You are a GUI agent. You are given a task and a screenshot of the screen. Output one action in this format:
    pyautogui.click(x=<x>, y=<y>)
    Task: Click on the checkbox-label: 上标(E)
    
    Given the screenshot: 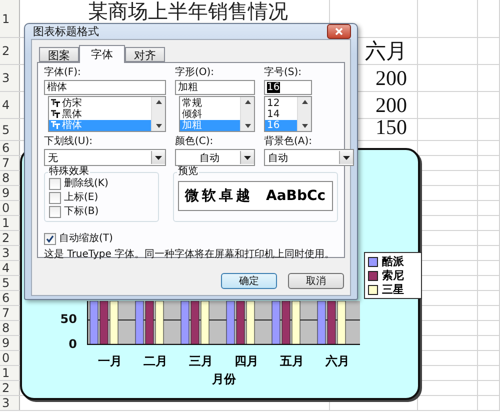 What is the action you would take?
    pyautogui.click(x=101, y=197)
    